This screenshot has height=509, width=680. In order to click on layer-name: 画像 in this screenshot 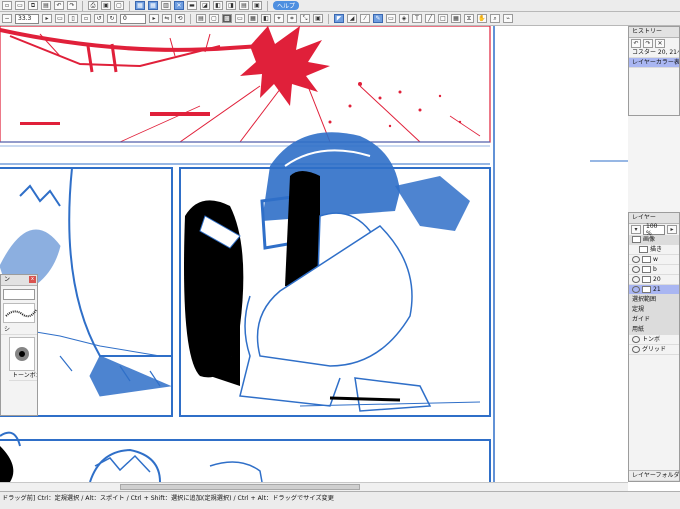, I will do `click(649, 239)`.